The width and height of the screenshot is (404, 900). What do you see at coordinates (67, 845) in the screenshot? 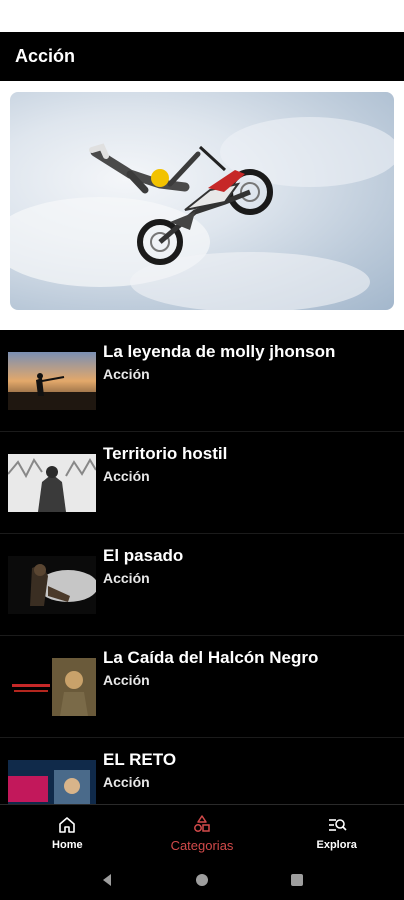
I see `nav-home-label: Home` at bounding box center [67, 845].